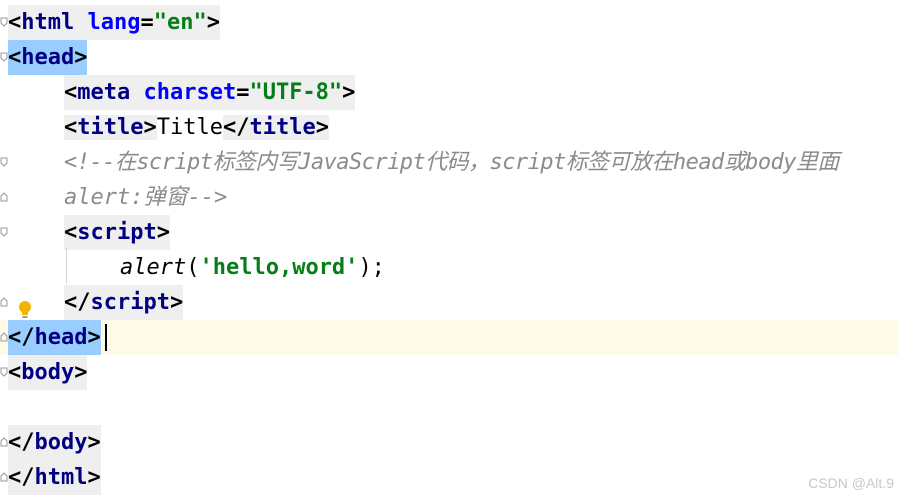 The height and width of the screenshot is (497, 898). What do you see at coordinates (193, 267) in the screenshot?
I see `paren: (` at bounding box center [193, 267].